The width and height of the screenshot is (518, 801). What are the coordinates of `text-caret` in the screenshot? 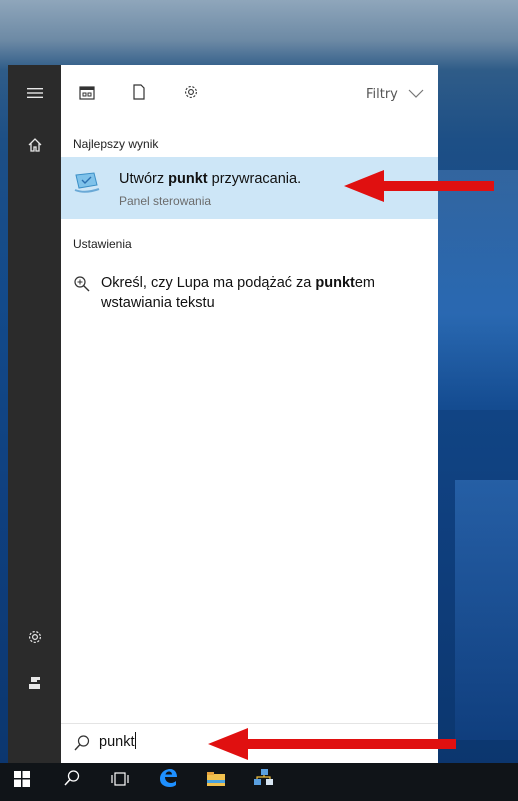 It's located at (136, 740).